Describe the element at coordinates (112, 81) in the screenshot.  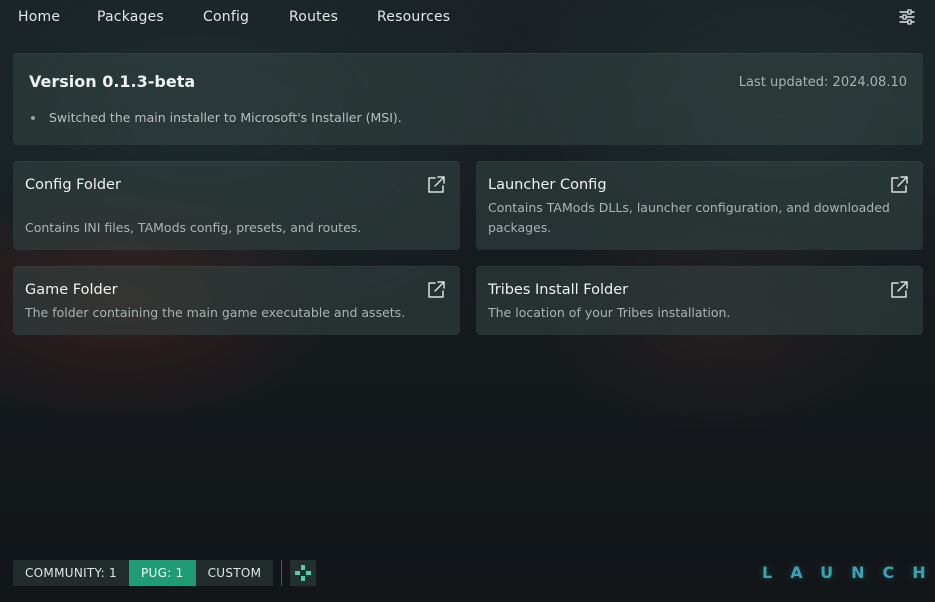
I see `version-title: Version 0.1.3-beta` at that location.